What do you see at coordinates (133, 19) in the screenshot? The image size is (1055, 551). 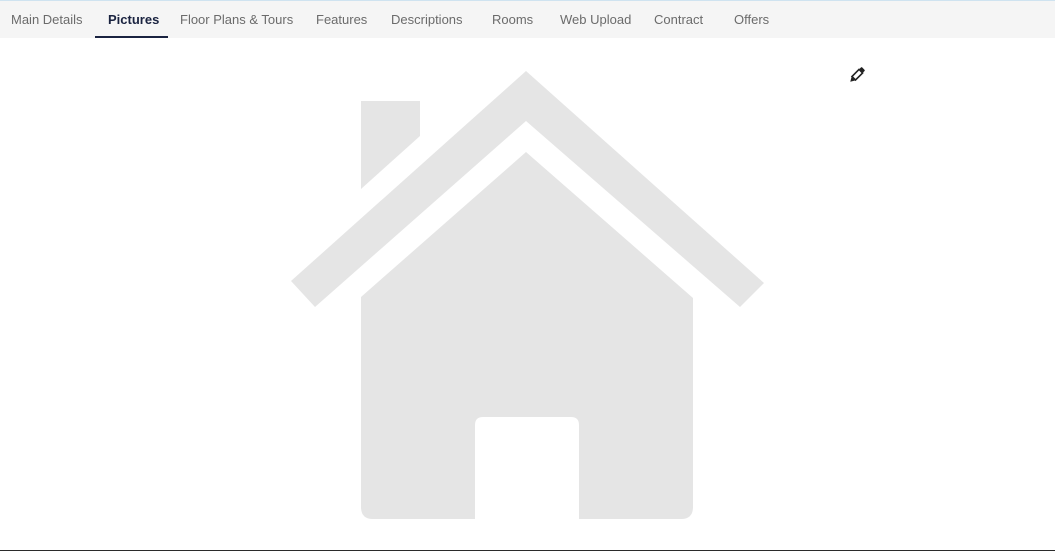 I see `tab-pictures: Pictures` at bounding box center [133, 19].